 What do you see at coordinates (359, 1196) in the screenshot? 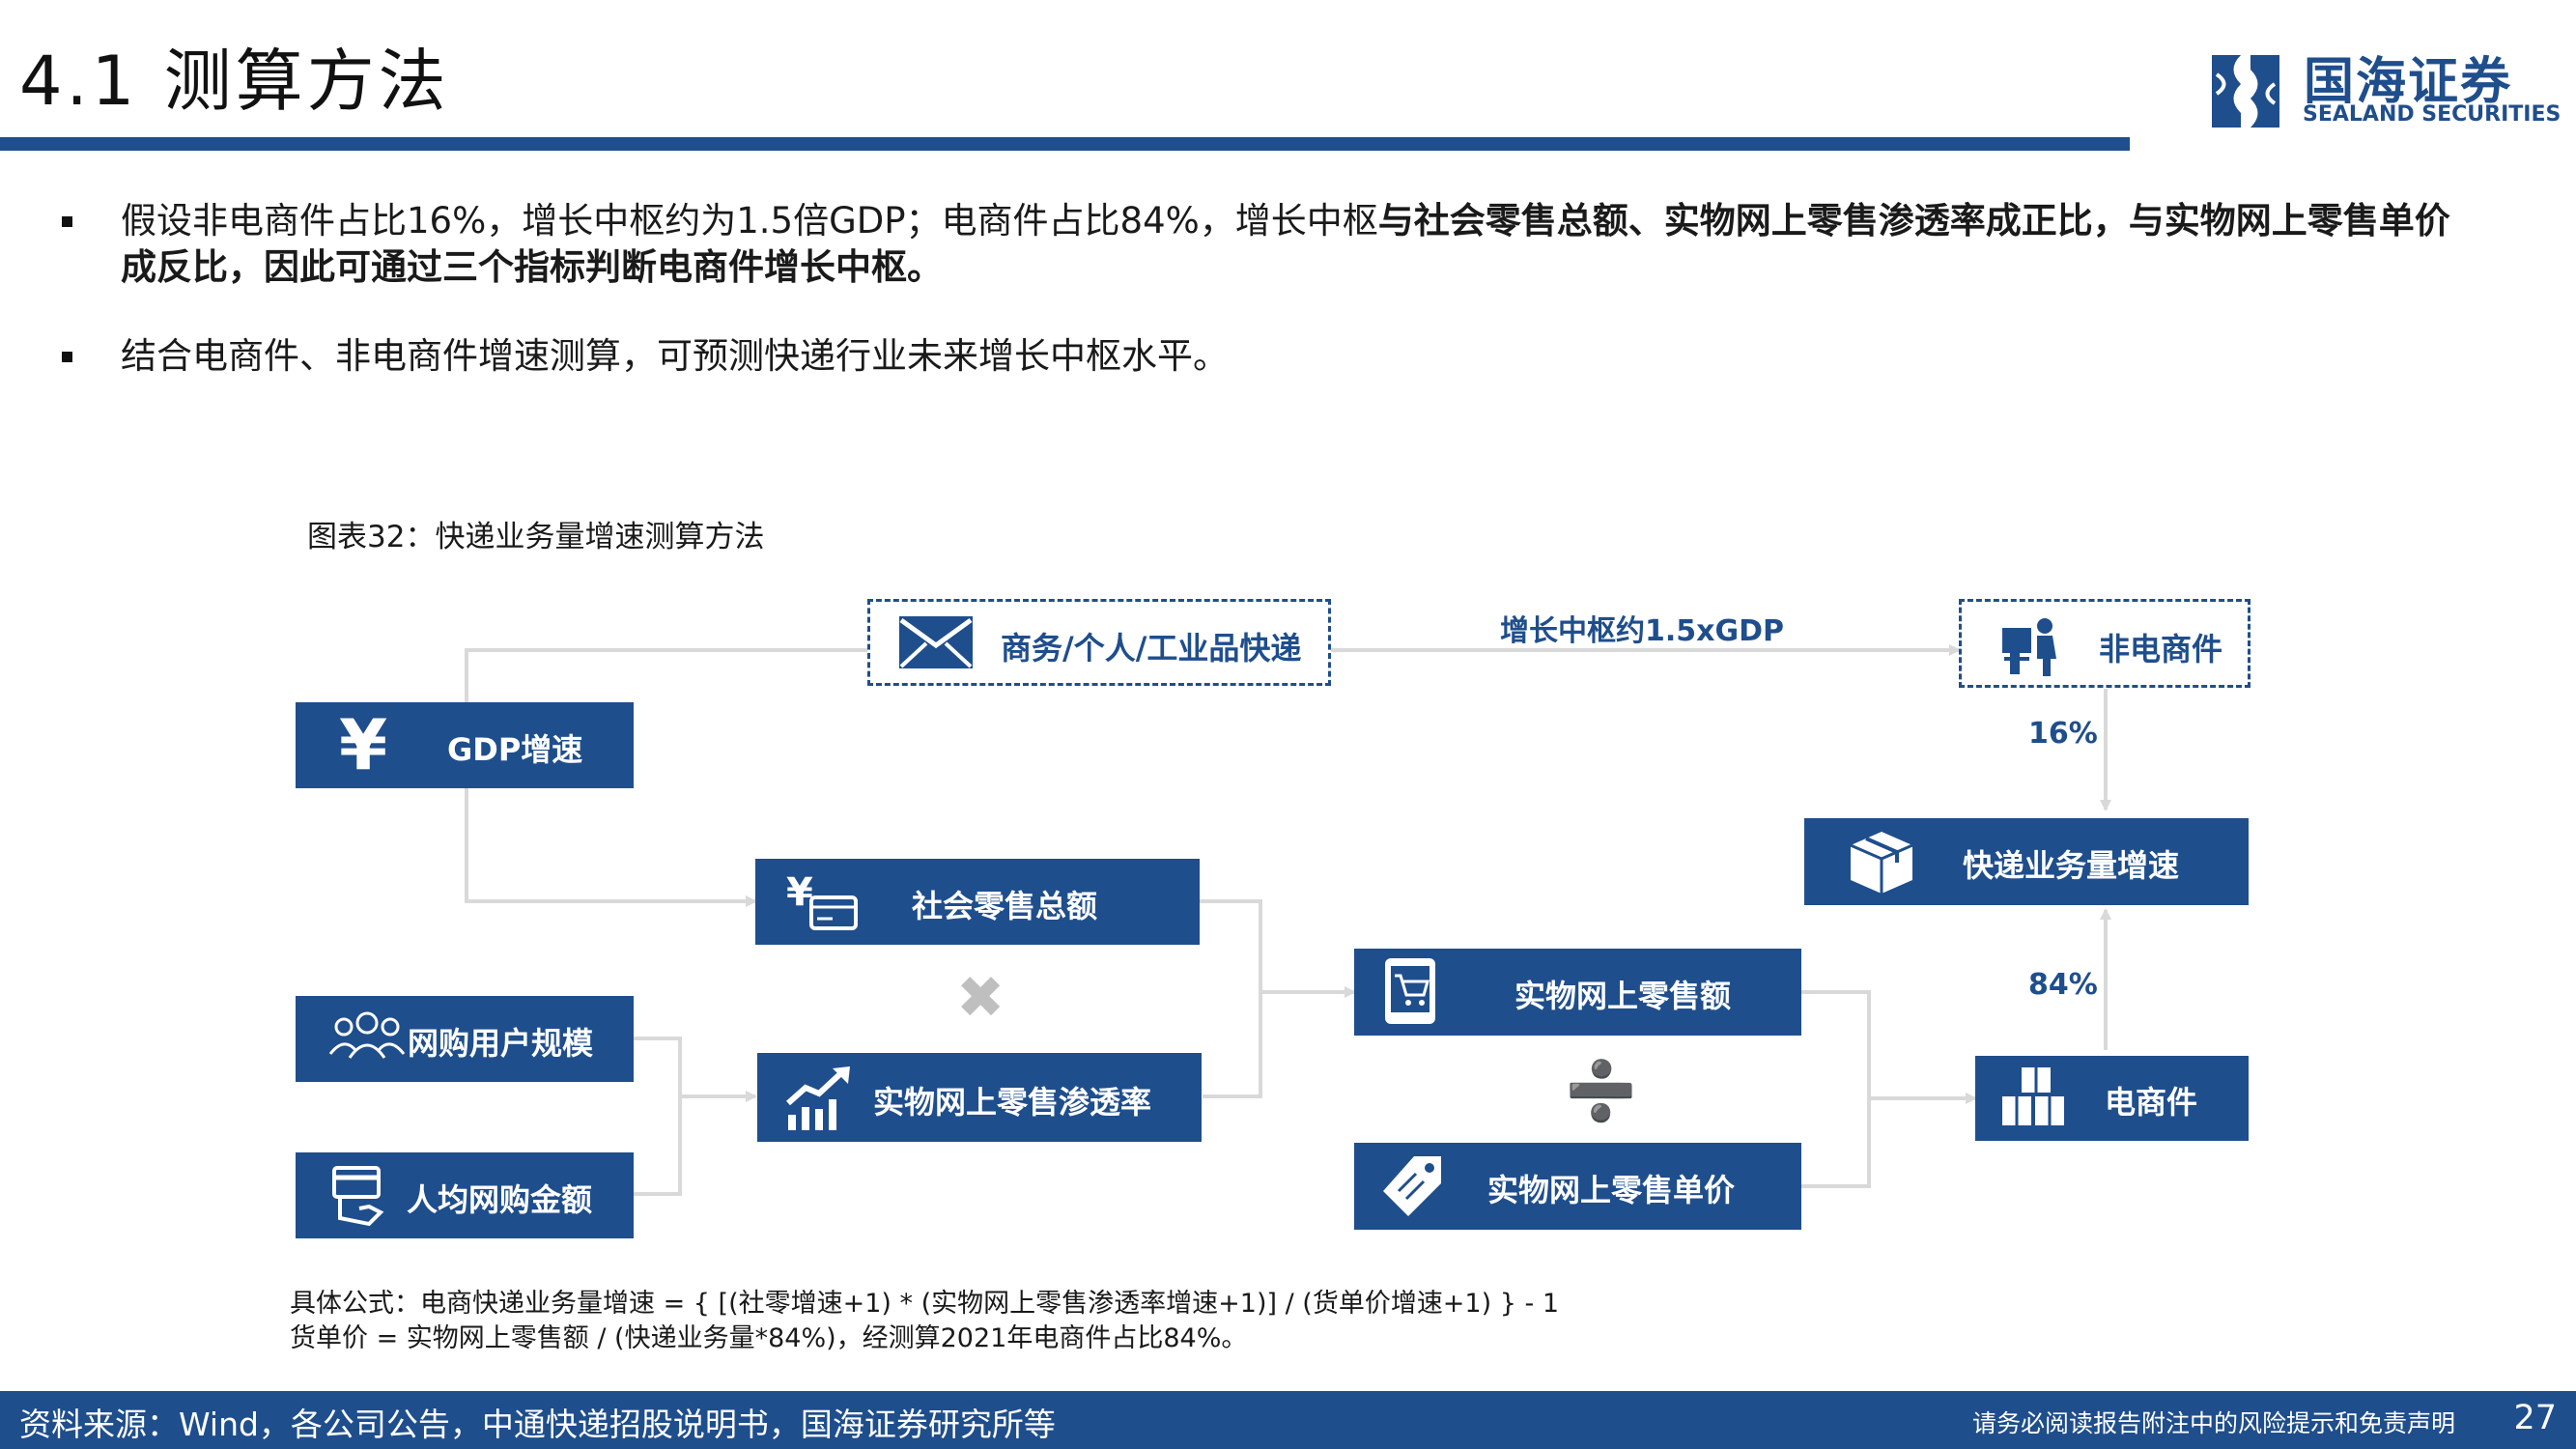
I see `card-hand-icon` at bounding box center [359, 1196].